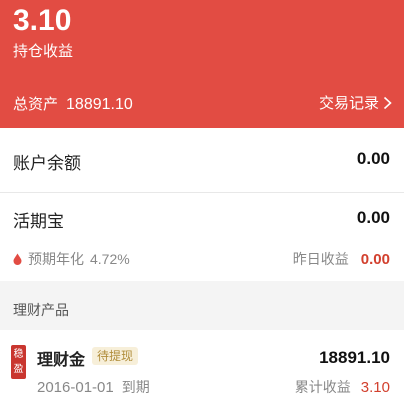 This screenshot has height=410, width=404. I want to click on total-assets: 总资产 18891.10, so click(73, 104).